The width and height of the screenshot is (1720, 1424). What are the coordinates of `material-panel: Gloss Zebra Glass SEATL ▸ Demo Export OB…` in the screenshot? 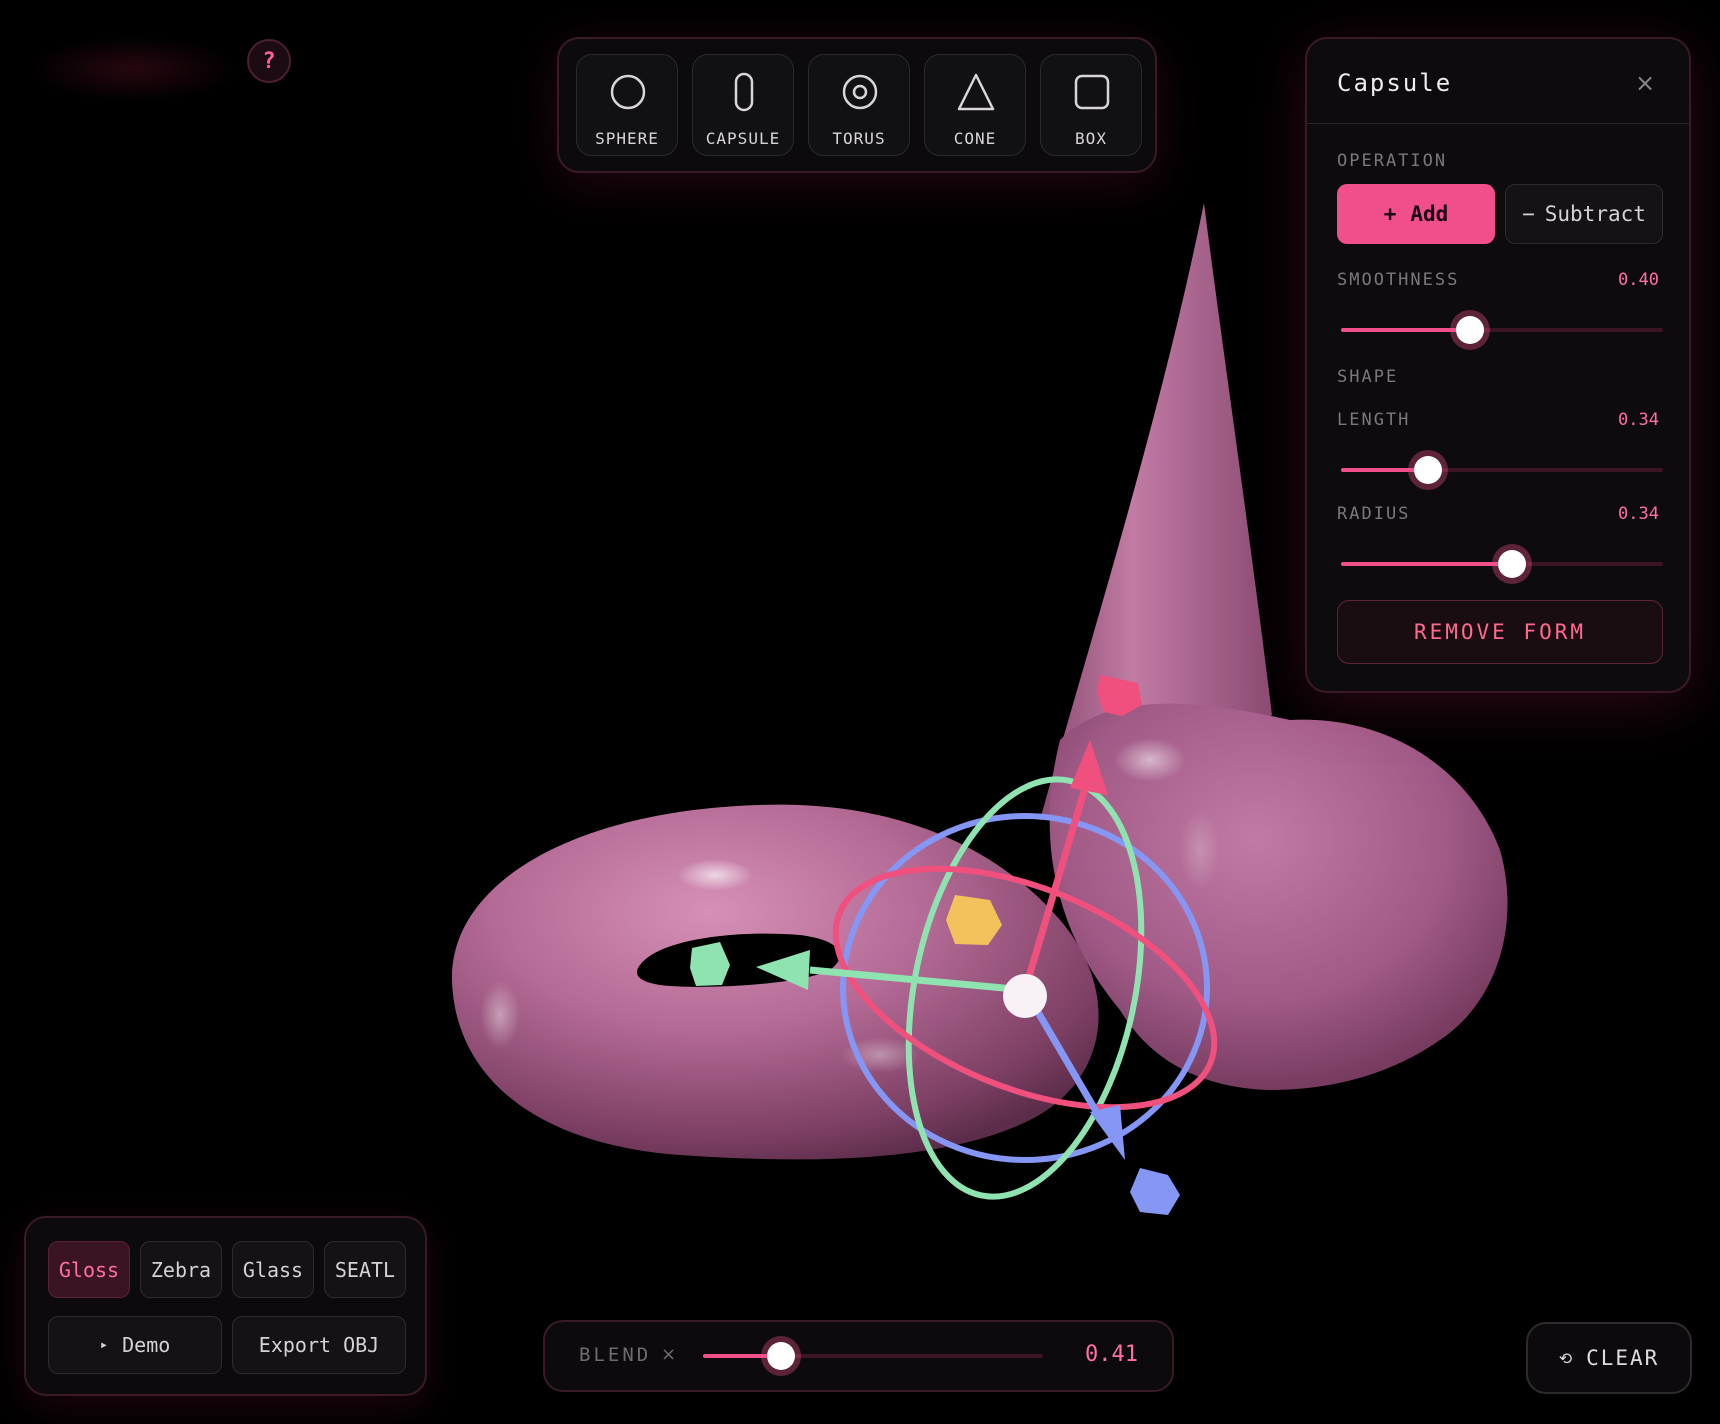 It's located at (225, 1306).